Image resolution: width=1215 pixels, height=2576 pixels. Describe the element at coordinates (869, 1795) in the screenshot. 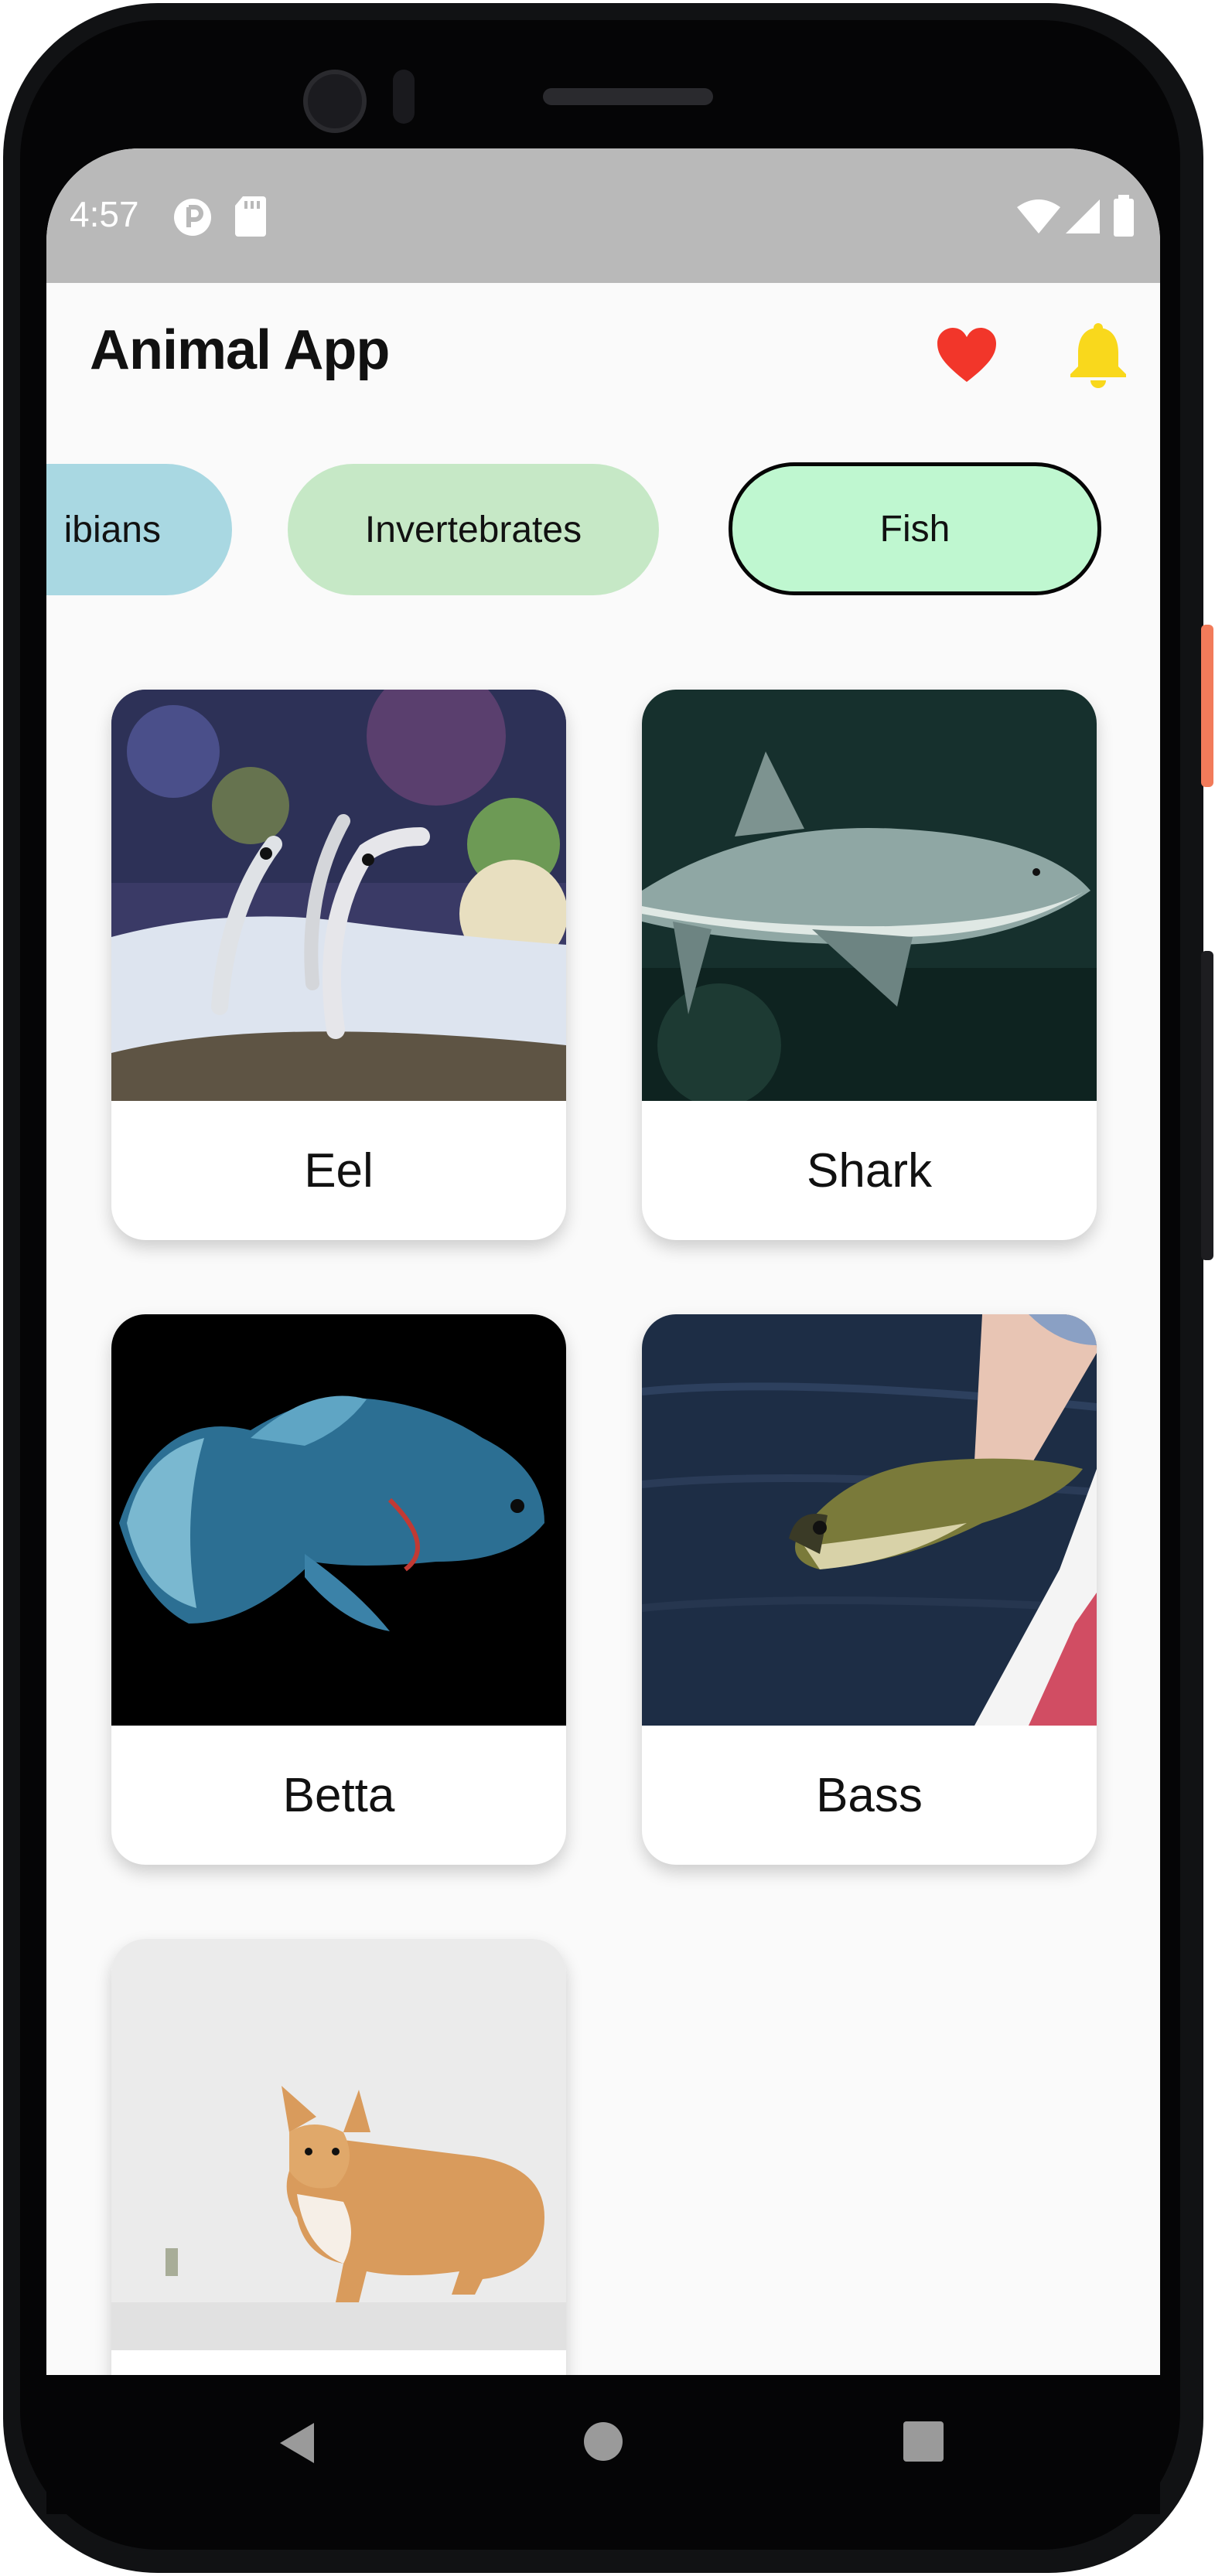

I see `animal-name: Bass` at that location.